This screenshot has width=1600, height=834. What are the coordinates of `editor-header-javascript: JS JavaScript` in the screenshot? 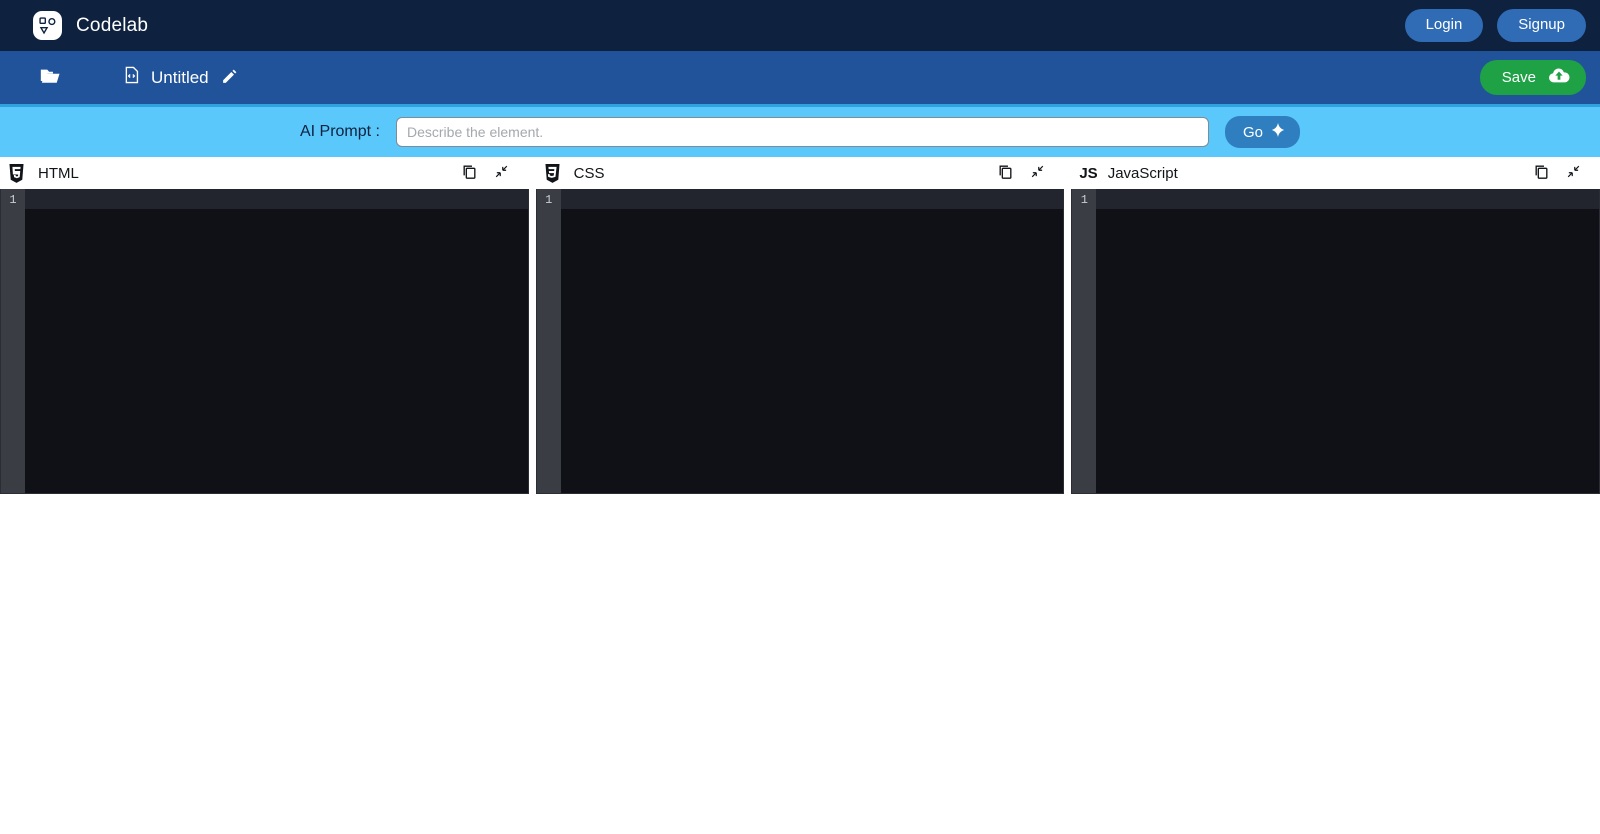 It's located at (1335, 173).